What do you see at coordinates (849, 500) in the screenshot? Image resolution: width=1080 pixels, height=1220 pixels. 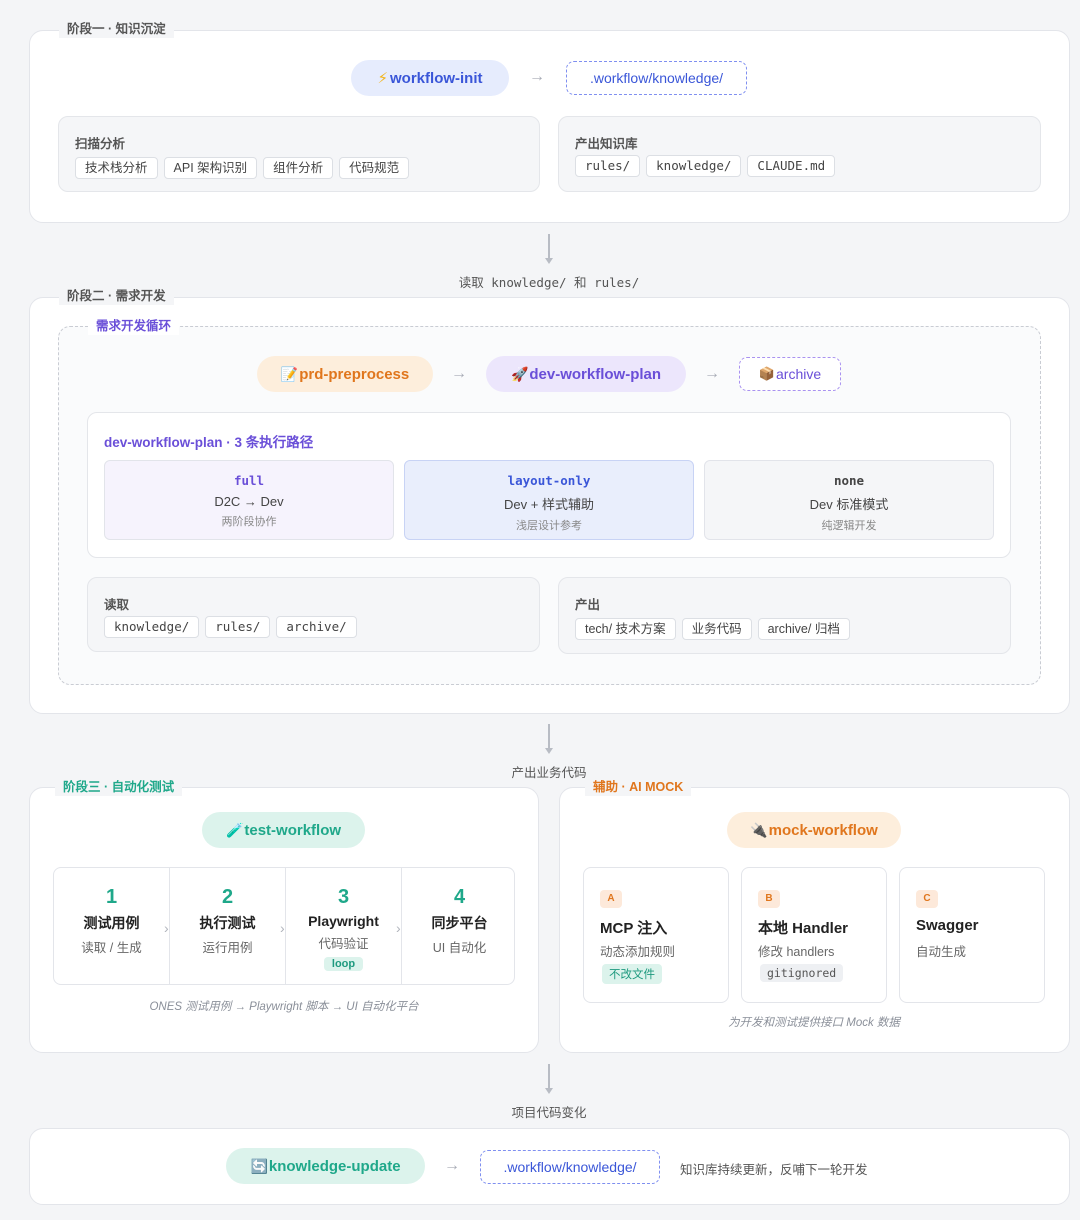 I see `path-none: none Dev 标准模式 纯逻辑开发` at bounding box center [849, 500].